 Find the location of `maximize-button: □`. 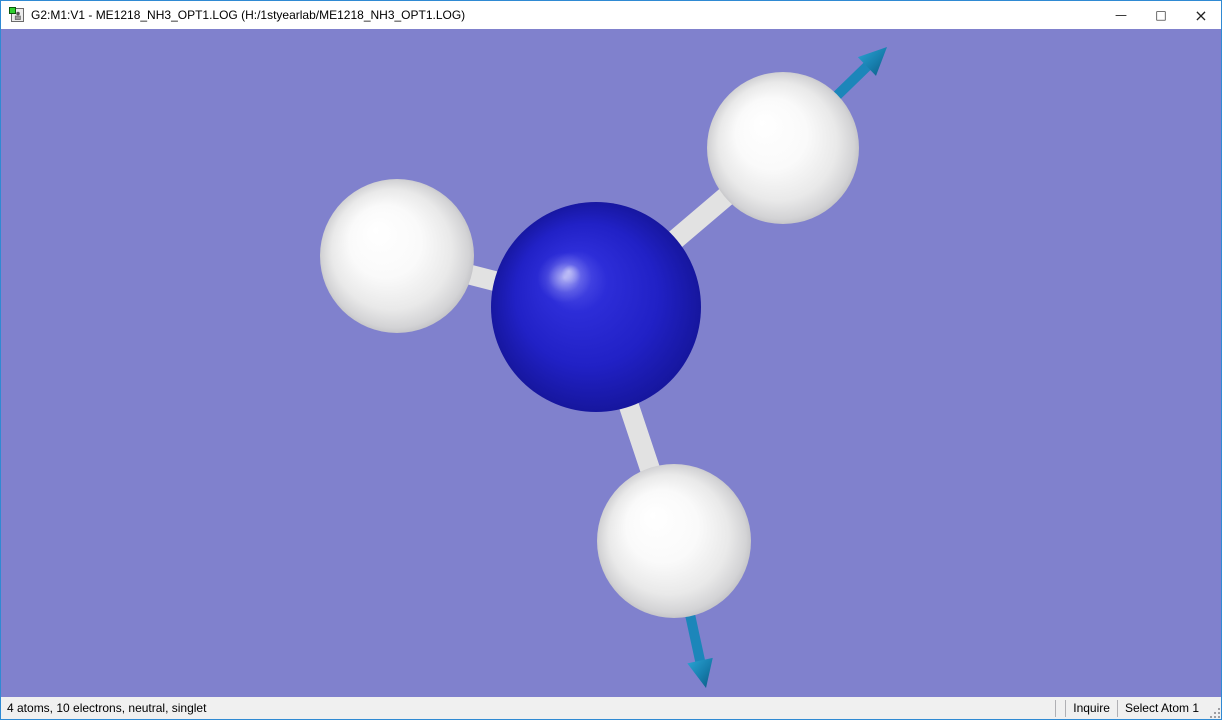

maximize-button: □ is located at coordinates (1161, 15).